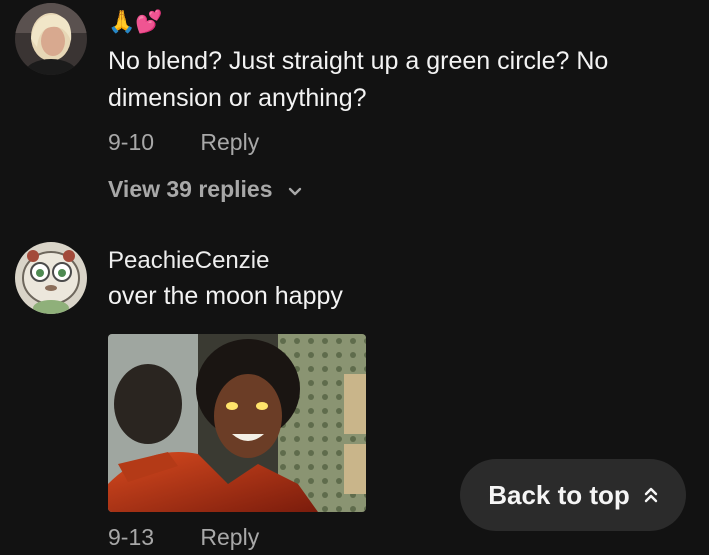 This screenshot has height=555, width=709. What do you see at coordinates (131, 537) in the screenshot?
I see `comment-date: 9-13` at bounding box center [131, 537].